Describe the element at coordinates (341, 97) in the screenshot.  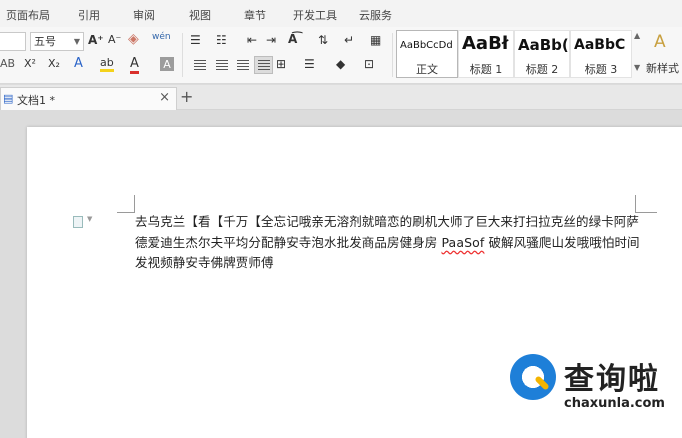
I see `document-tab-strip: ▤ 文档1 * × +` at that location.